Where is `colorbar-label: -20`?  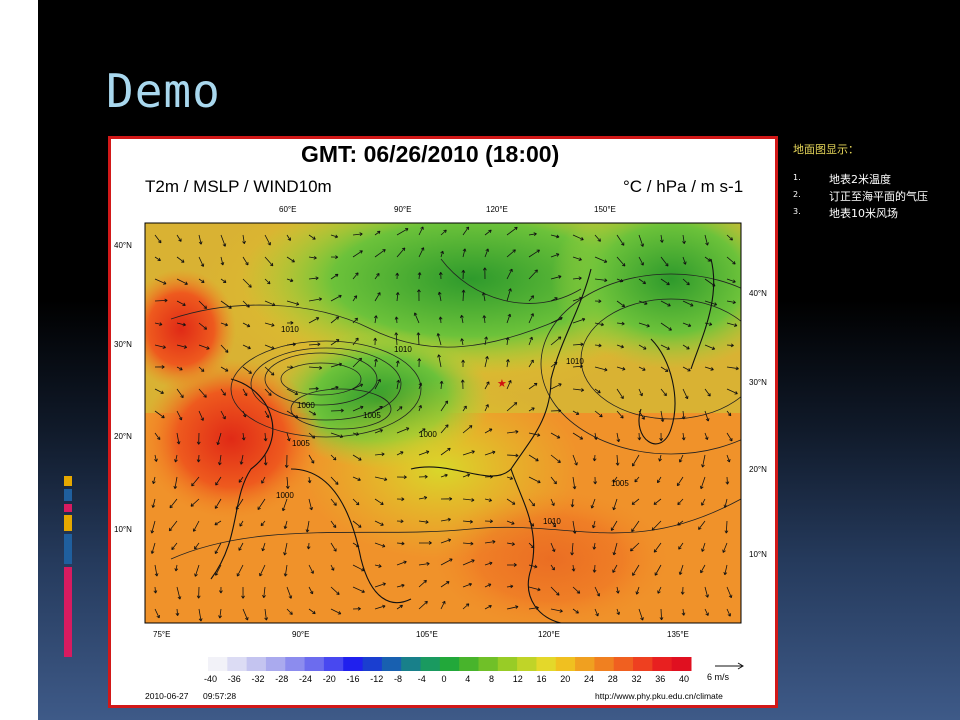 colorbar-label: -20 is located at coordinates (329, 679).